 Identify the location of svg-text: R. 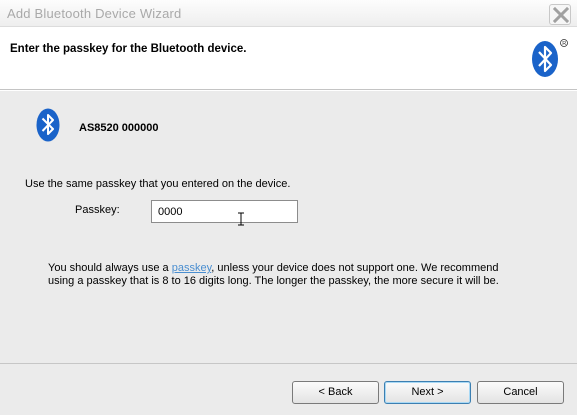
(564, 44).